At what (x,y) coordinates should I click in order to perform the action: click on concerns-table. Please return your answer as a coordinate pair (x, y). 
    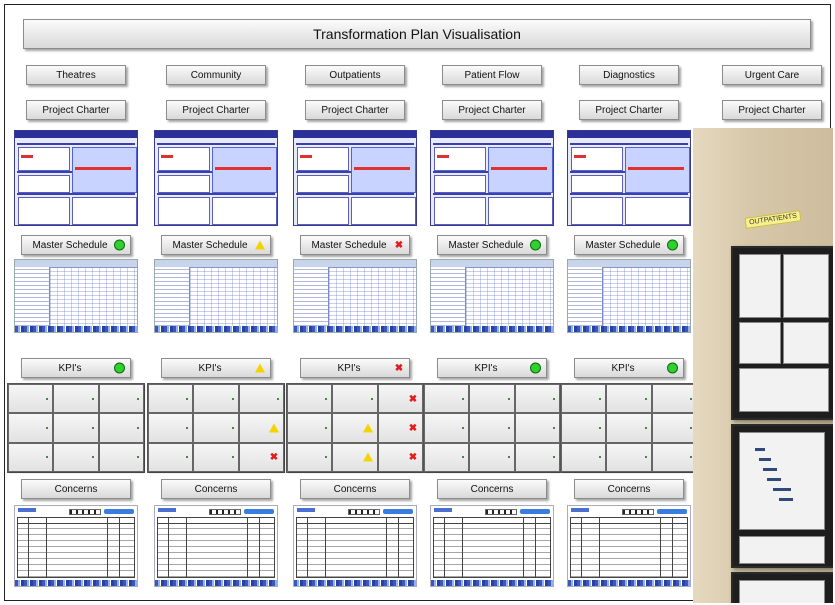
    Looking at the image, I should click on (492, 547).